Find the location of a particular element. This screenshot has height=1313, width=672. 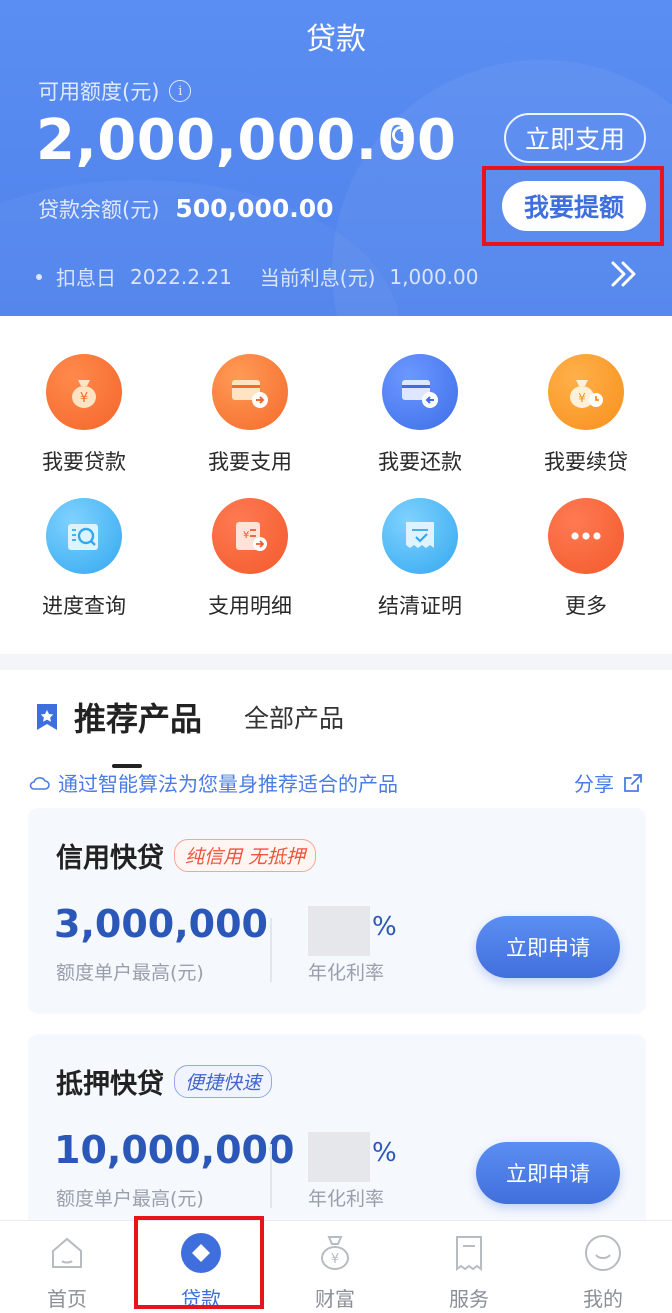

wealth-icon: ¥ is located at coordinates (335, 1253).